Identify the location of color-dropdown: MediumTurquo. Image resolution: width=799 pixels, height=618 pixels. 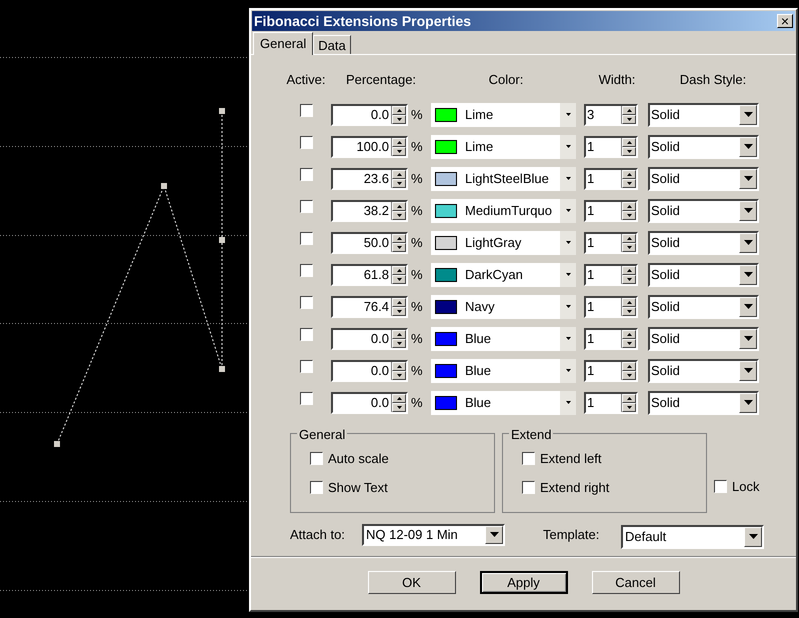
(503, 210).